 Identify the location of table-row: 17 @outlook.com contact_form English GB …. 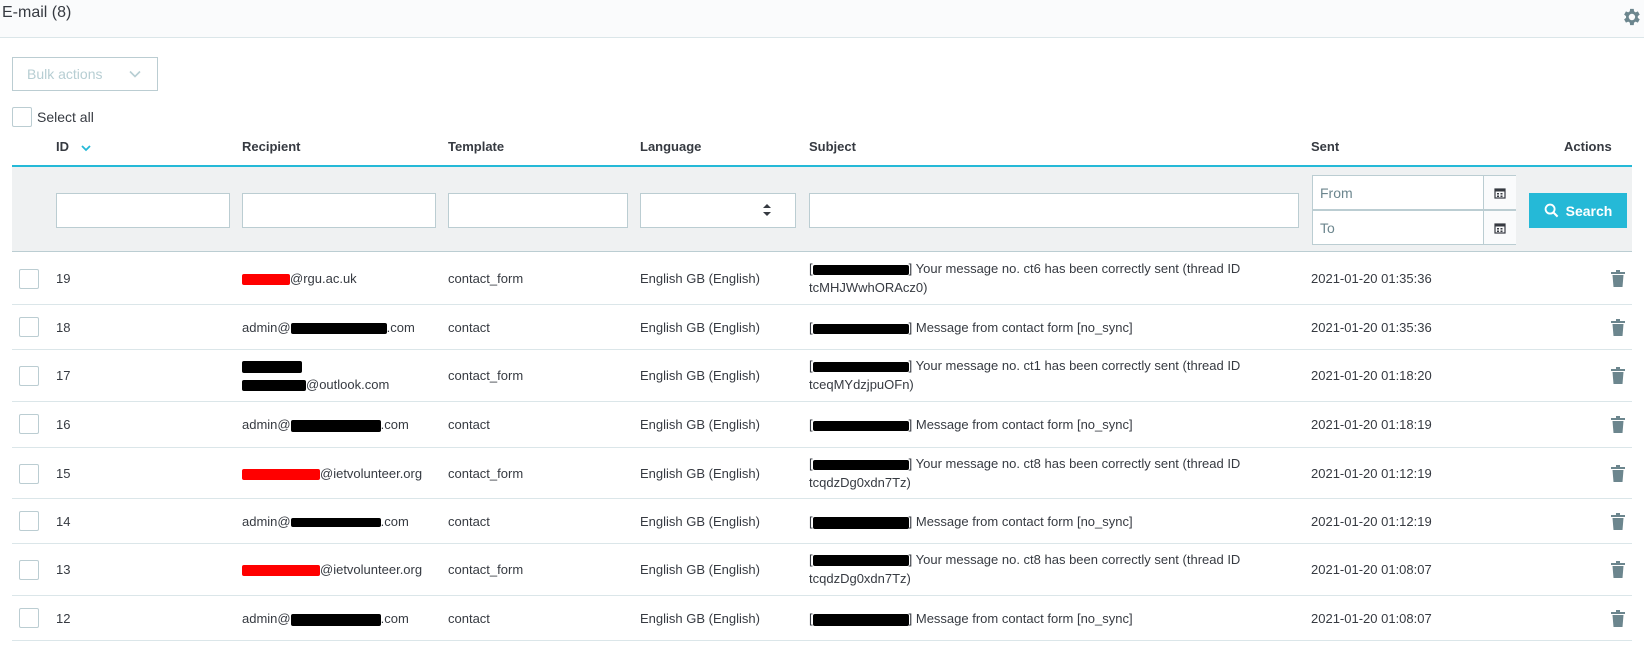
(822, 376).